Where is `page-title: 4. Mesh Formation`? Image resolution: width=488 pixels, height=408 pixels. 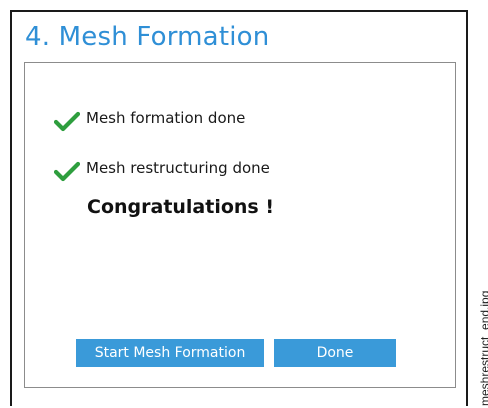 page-title: 4. Mesh Formation is located at coordinates (147, 37).